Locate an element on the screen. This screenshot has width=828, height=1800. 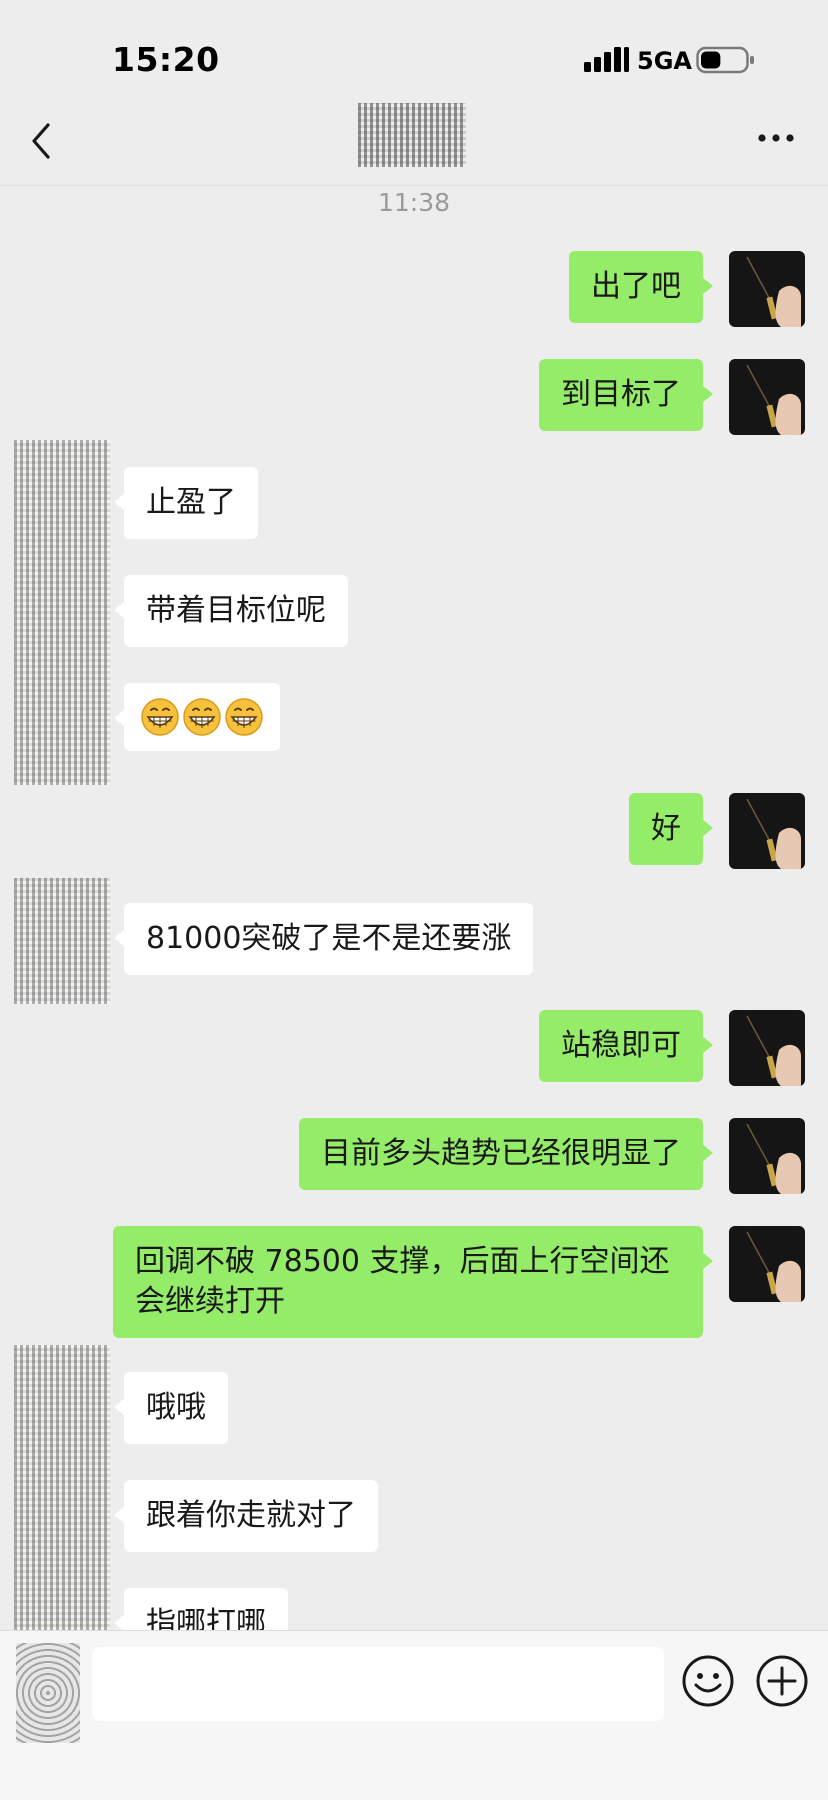
chevron-left-icon is located at coordinates (41, 141).